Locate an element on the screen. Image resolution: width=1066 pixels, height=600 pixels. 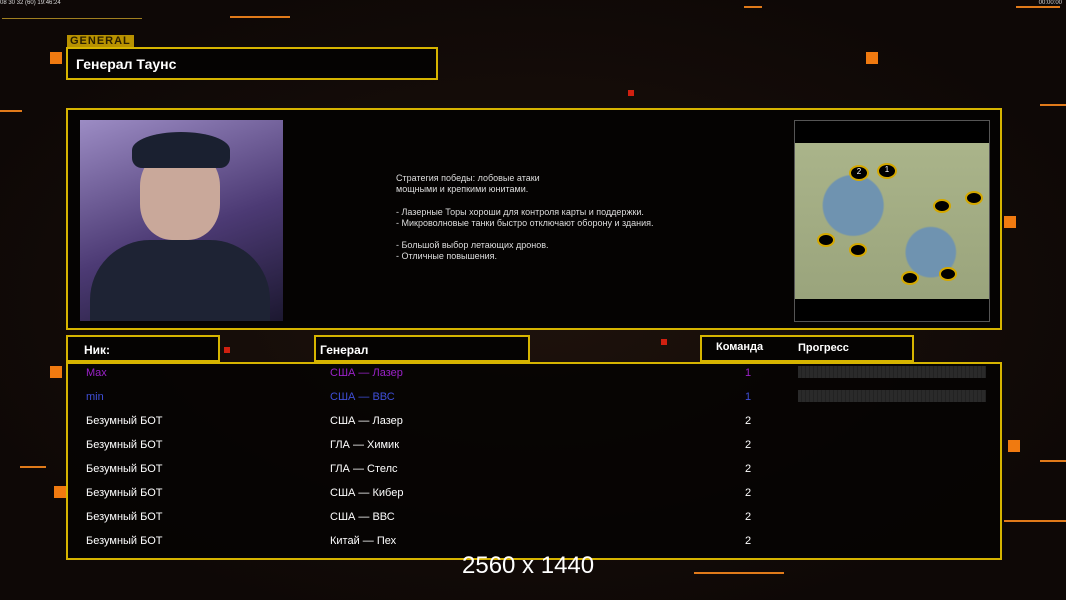
player-row: Безумный БОТ ГЛА — Химик 2 is located at coordinates (536, 451).